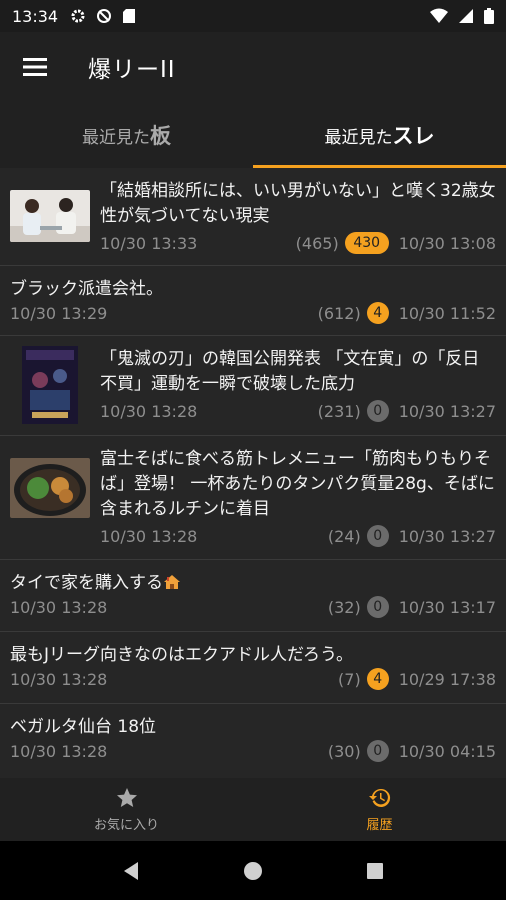 This screenshot has width=506, height=900. I want to click on thread-meta: (7) 4 10/29 17:38, so click(417, 679).